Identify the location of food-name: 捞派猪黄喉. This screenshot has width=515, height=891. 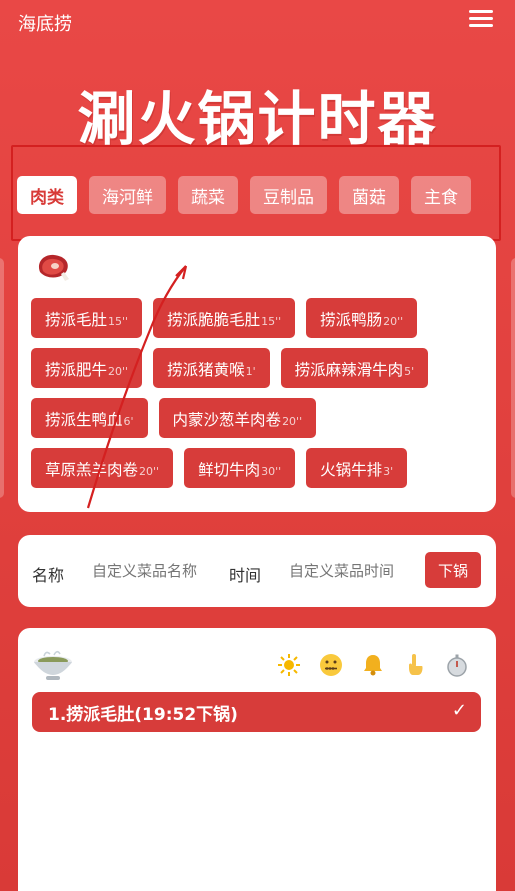
(206, 370).